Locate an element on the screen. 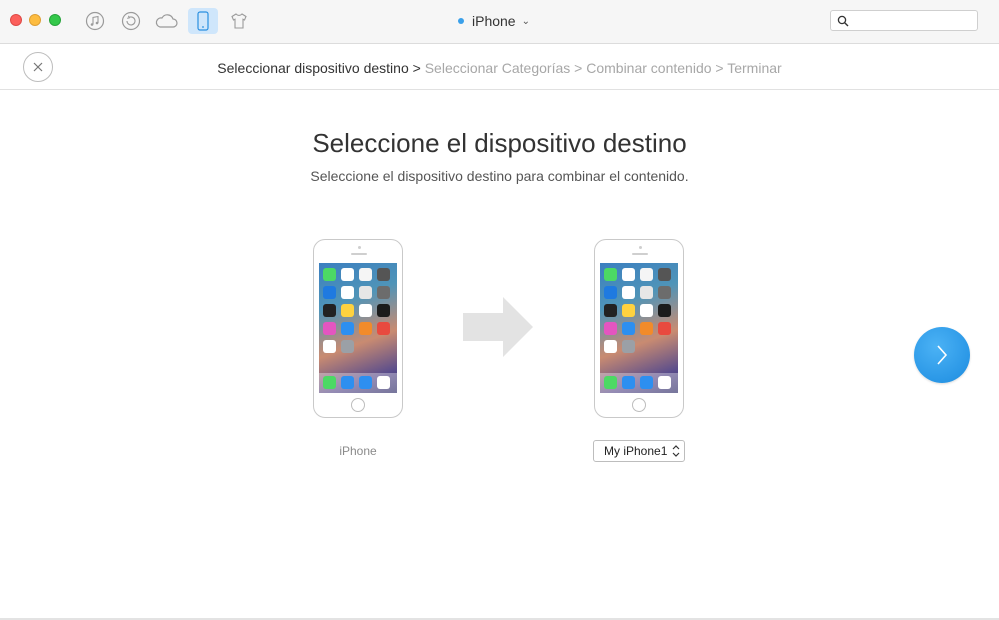 The width and height of the screenshot is (999, 620). shirt-icon is located at coordinates (239, 21).